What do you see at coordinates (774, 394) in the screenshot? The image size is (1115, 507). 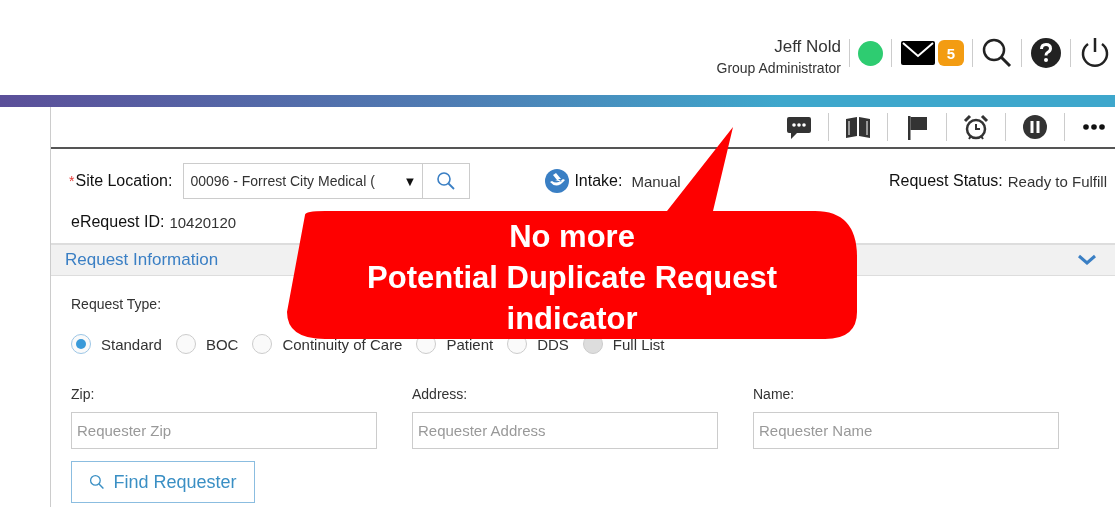 I see `field-label: Name:` at bounding box center [774, 394].